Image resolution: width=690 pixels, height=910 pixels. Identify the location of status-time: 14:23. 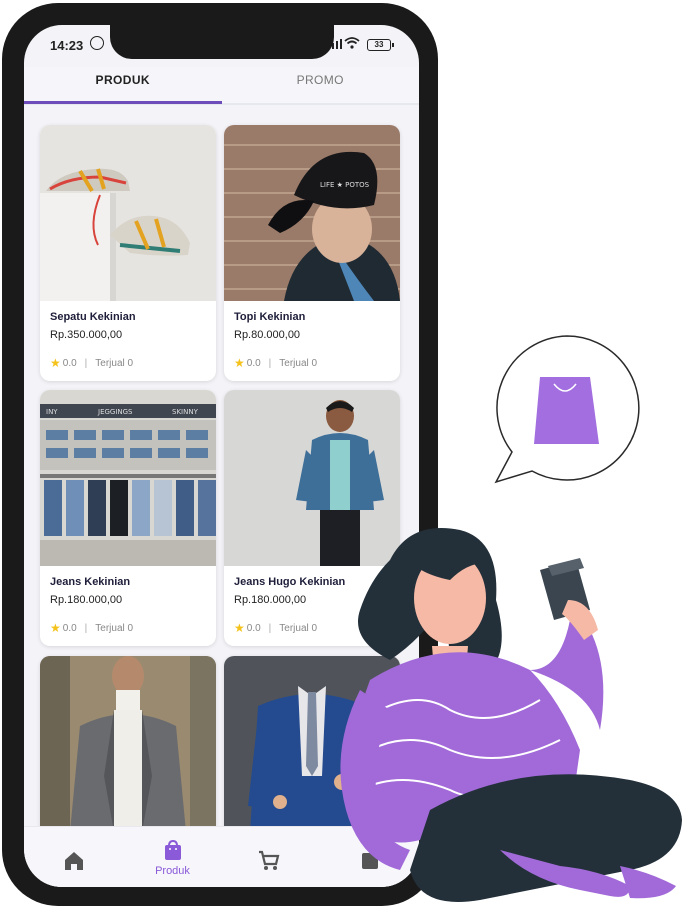
(67, 45).